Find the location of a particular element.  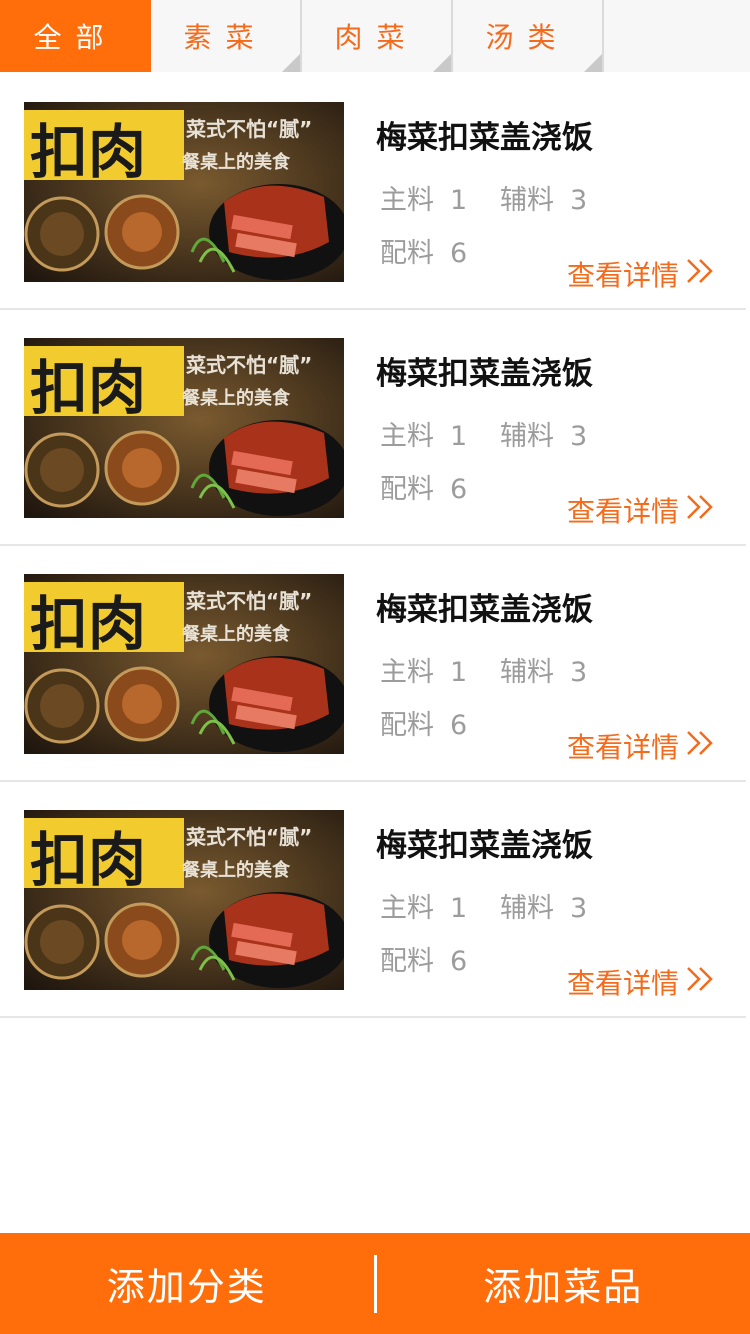

add-dish-button: 添加菜品 is located at coordinates (563, 1283).